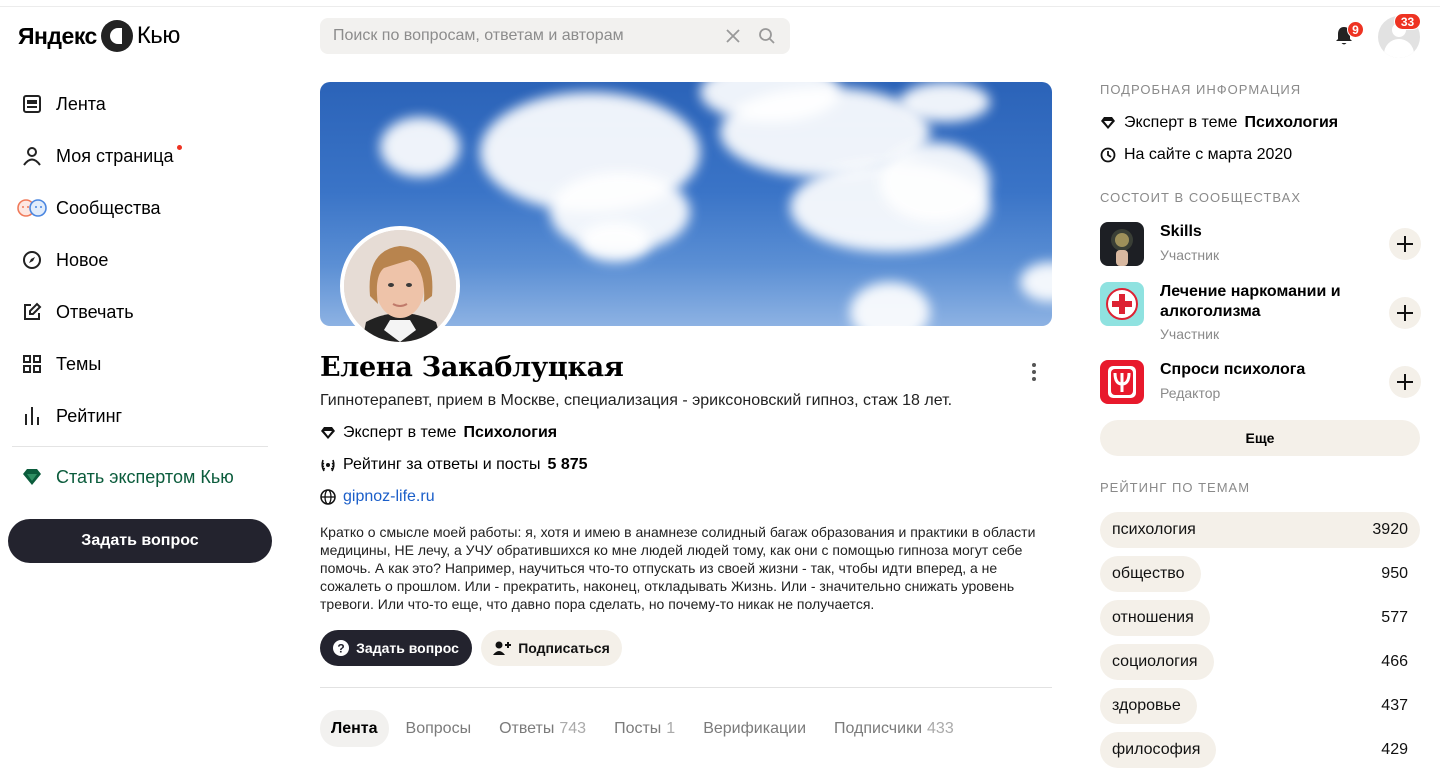  What do you see at coordinates (400, 432) in the screenshot?
I see `expert-label: Эксперт в теме` at bounding box center [400, 432].